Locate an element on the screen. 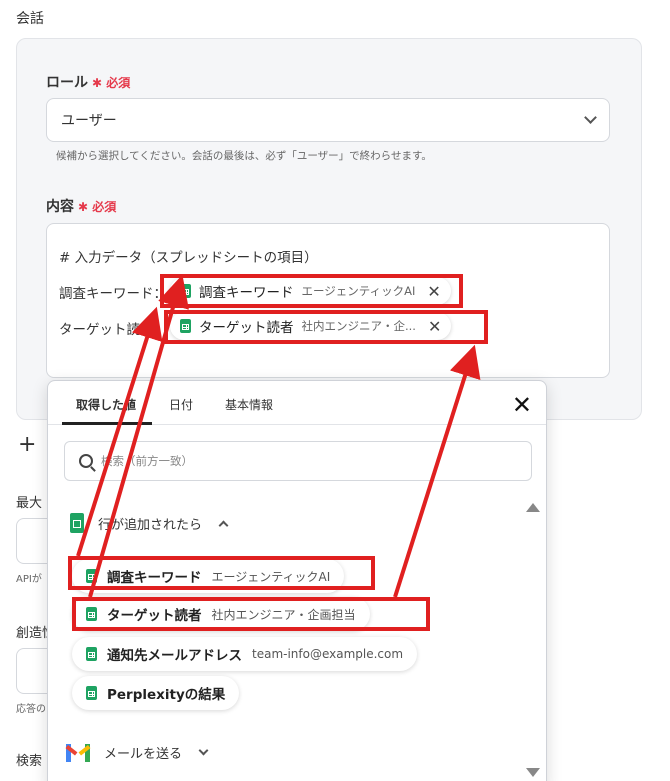  item-value: team-info@example.com is located at coordinates (328, 654).